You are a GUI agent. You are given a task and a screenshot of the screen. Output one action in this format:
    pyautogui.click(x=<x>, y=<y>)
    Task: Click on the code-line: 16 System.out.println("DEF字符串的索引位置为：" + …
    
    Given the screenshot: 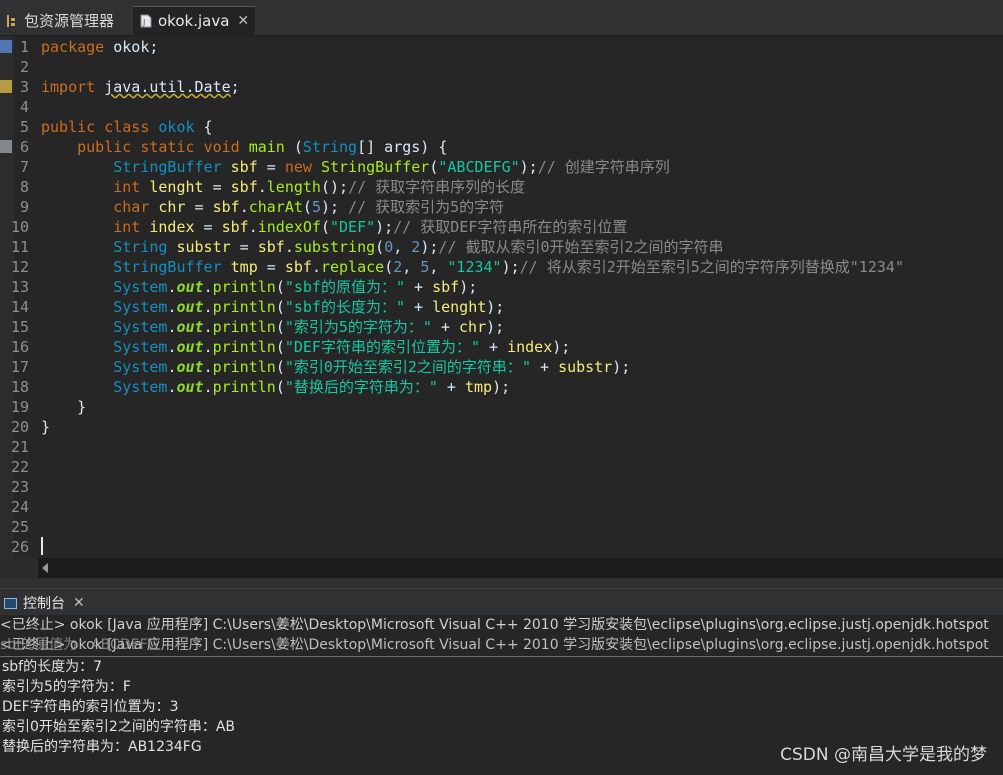 What is the action you would take?
    pyautogui.click(x=501, y=347)
    